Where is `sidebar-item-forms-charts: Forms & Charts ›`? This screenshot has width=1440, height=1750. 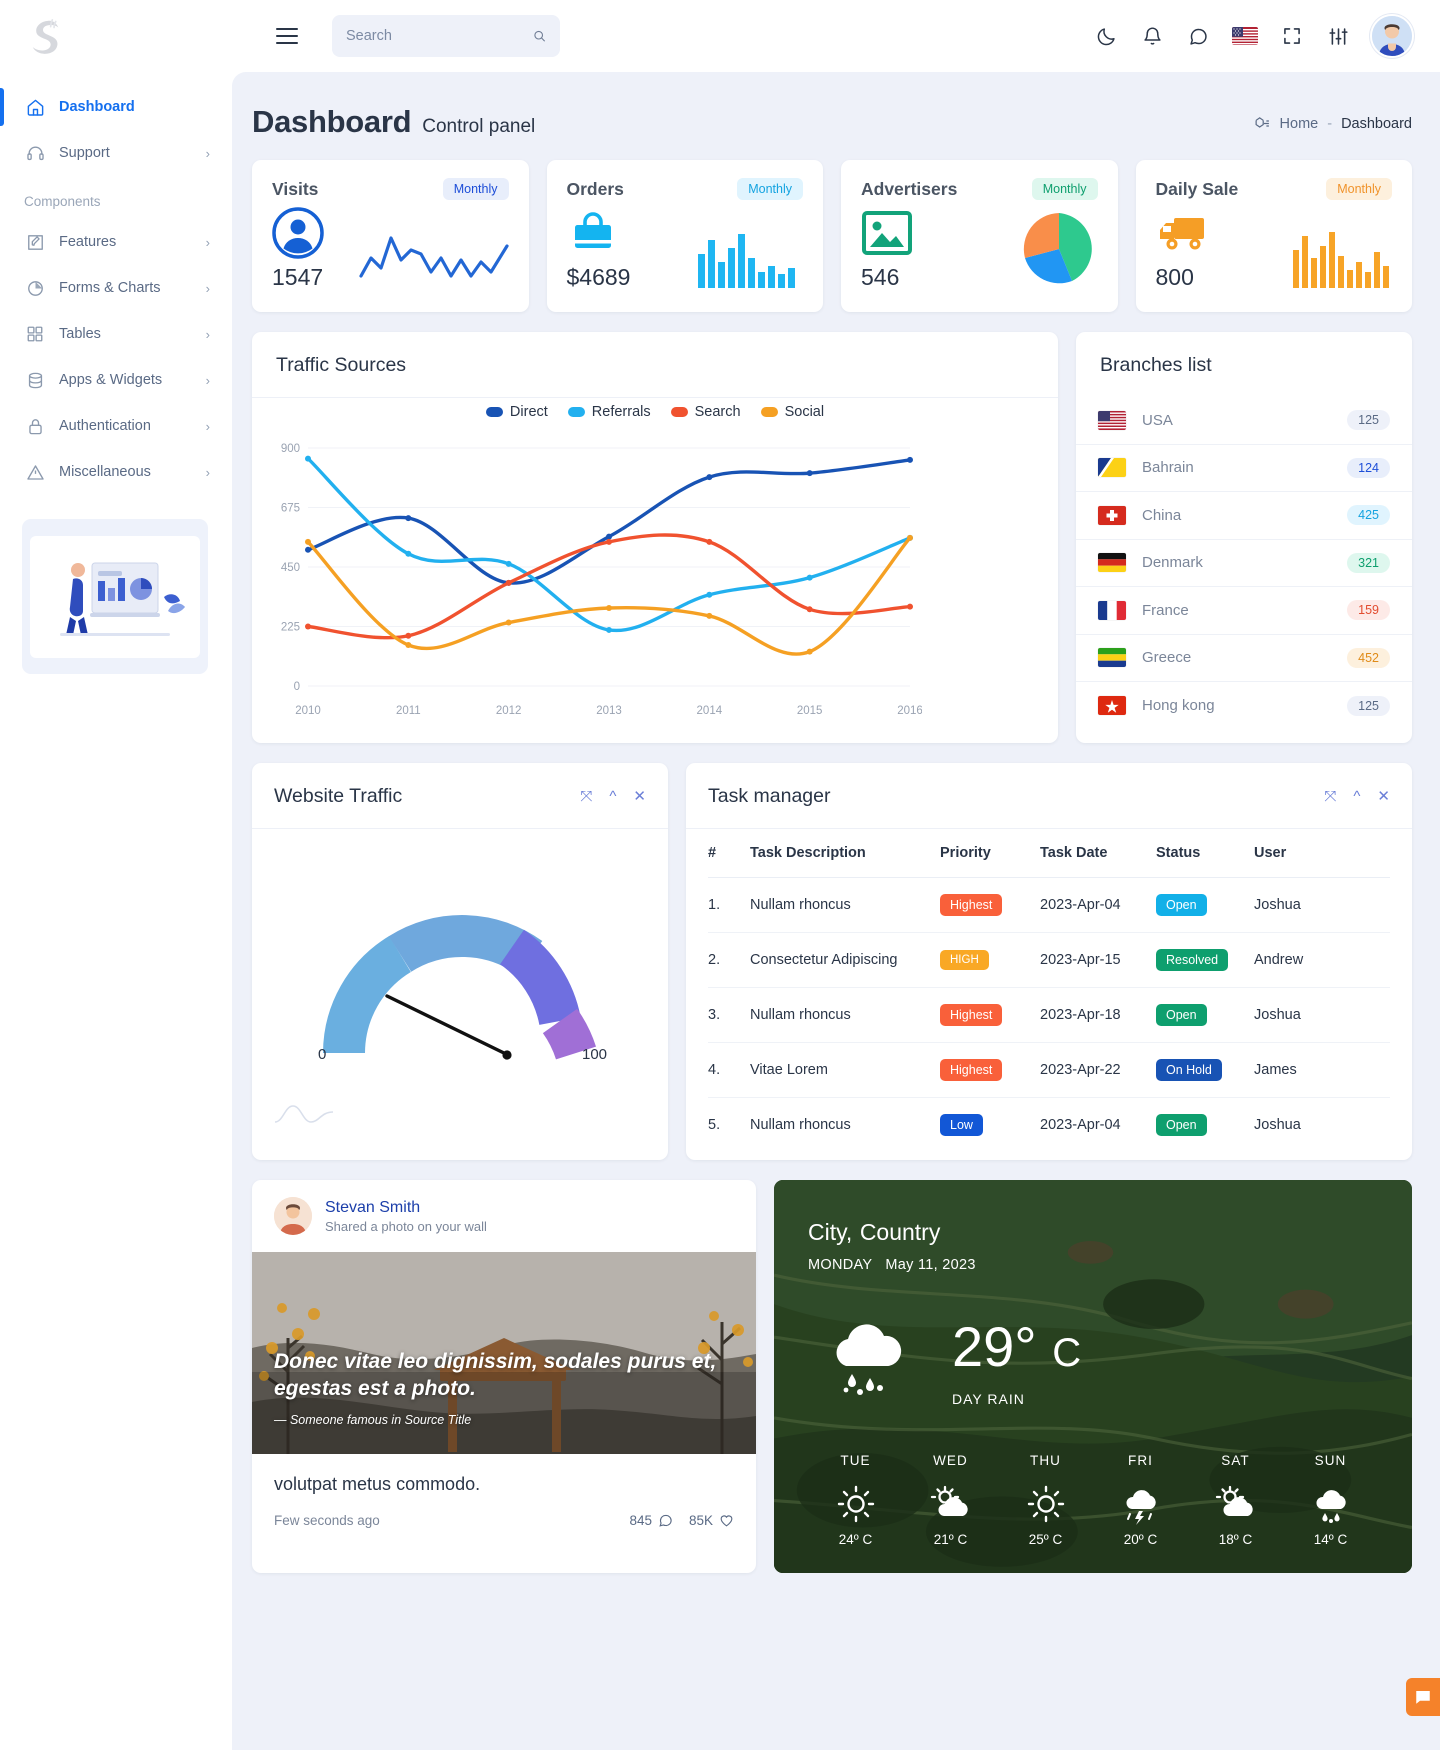 sidebar-item-forms-charts: Forms & Charts › is located at coordinates (116, 288).